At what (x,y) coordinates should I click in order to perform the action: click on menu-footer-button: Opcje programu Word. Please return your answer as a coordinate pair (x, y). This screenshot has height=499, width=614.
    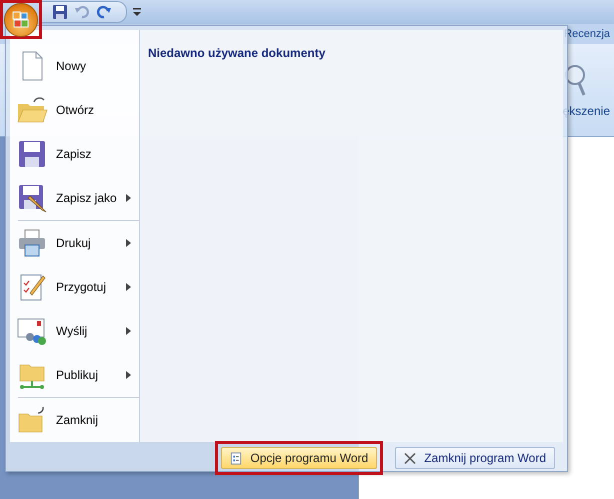
    Looking at the image, I should click on (299, 458).